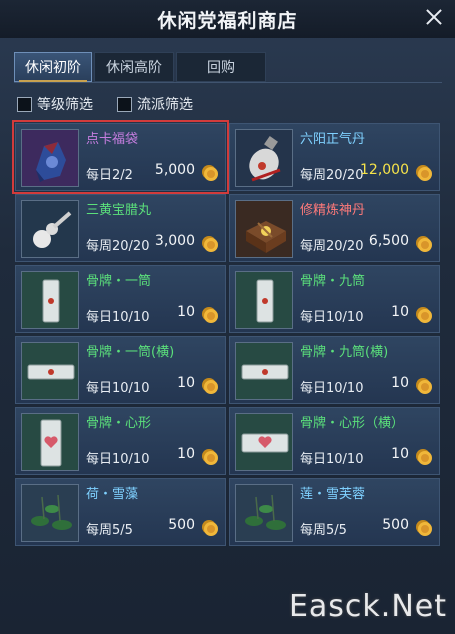  Describe the element at coordinates (334, 299) in the screenshot. I see `shop-item-card: 骨牌・九筒每日10/10 10` at that location.